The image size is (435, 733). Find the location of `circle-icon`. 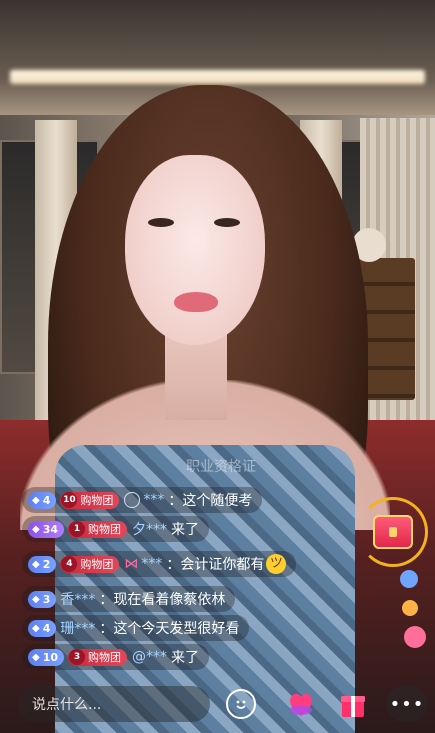

circle-icon is located at coordinates (132, 500).